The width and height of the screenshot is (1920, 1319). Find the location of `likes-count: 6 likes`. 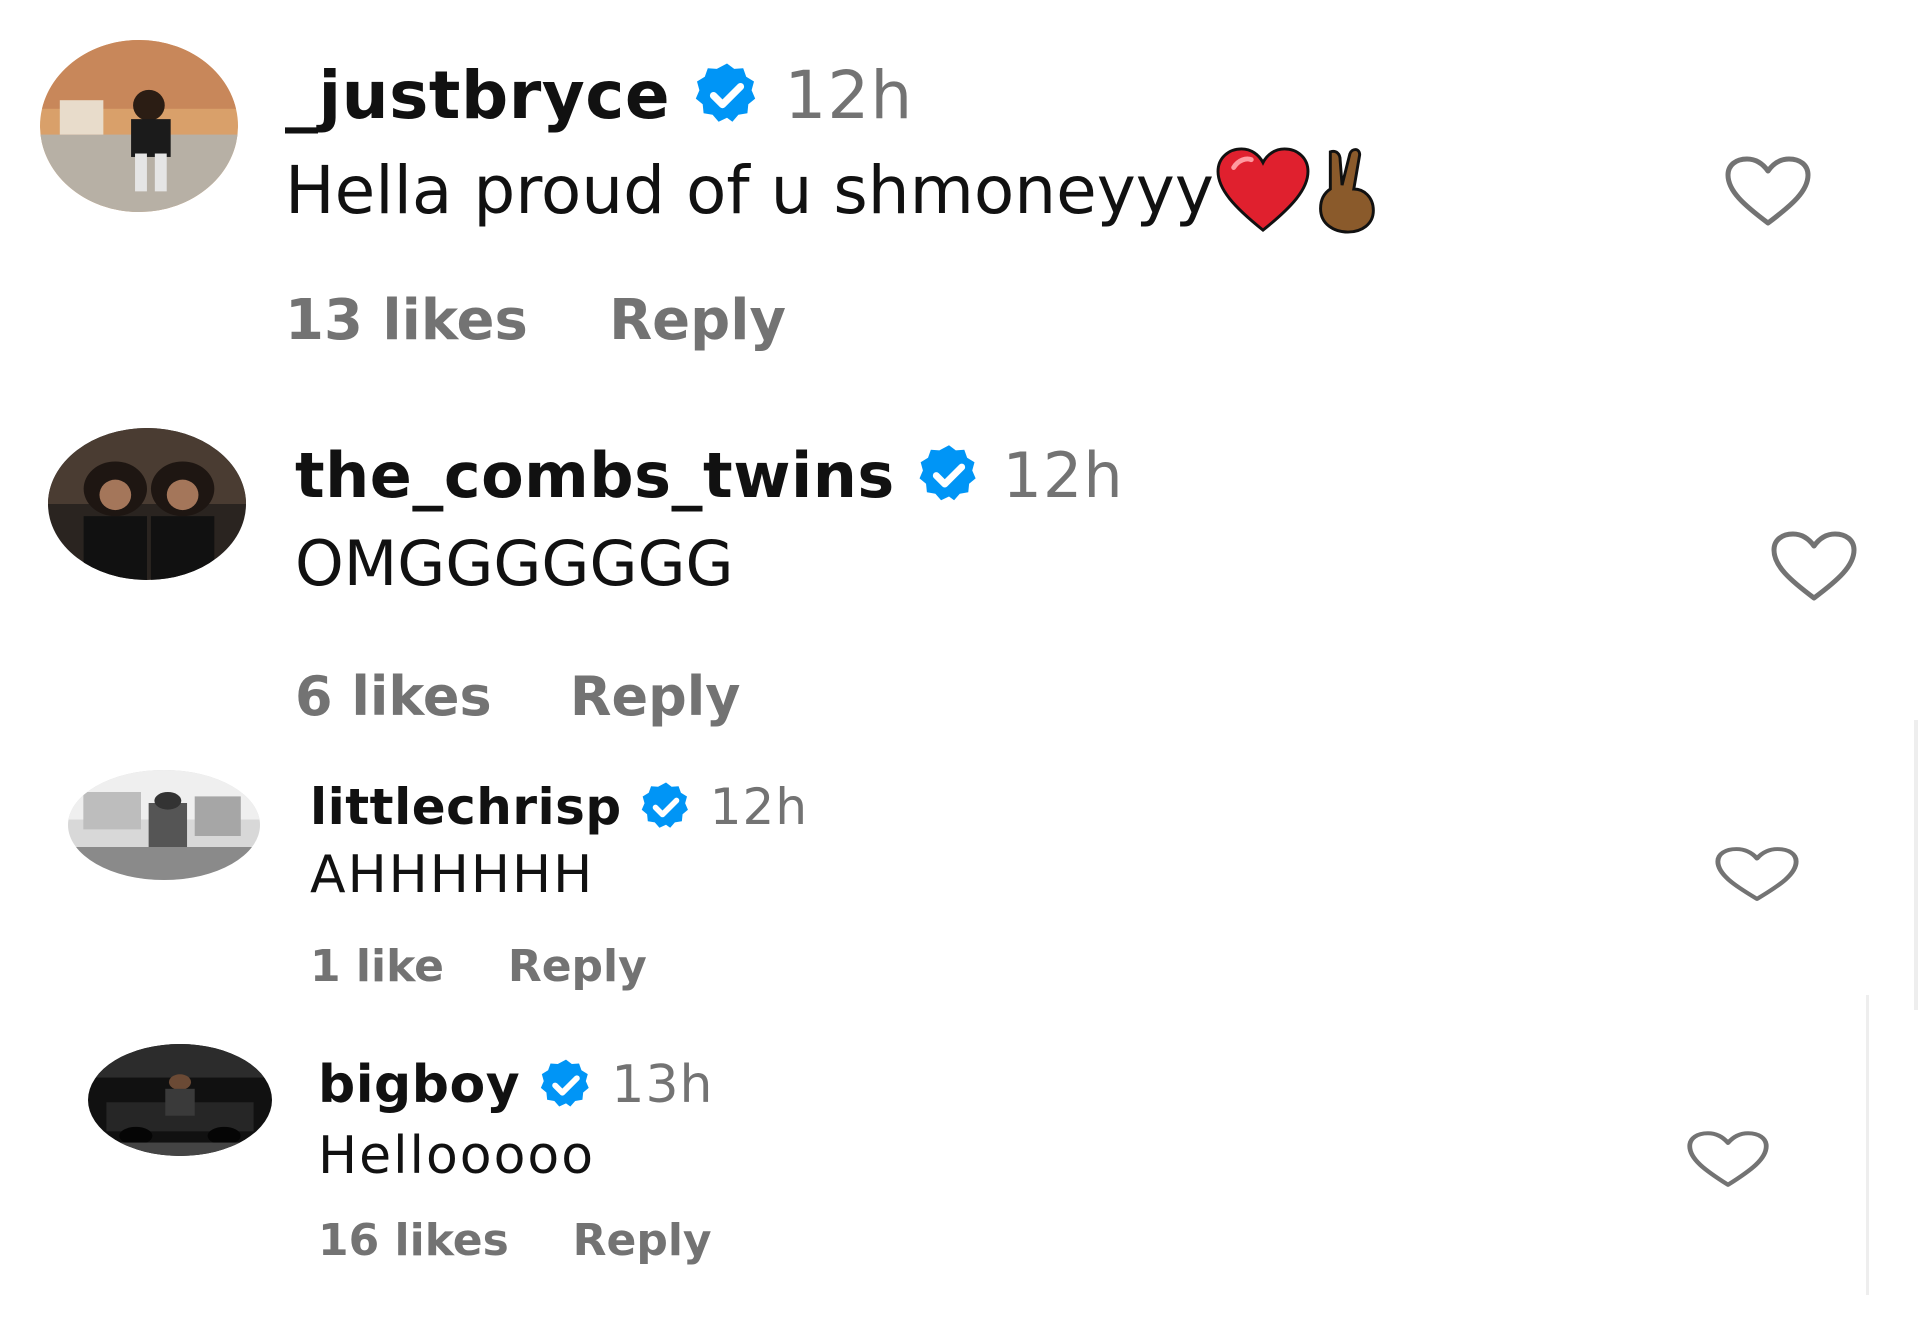

likes-count: 6 likes is located at coordinates (393, 696).